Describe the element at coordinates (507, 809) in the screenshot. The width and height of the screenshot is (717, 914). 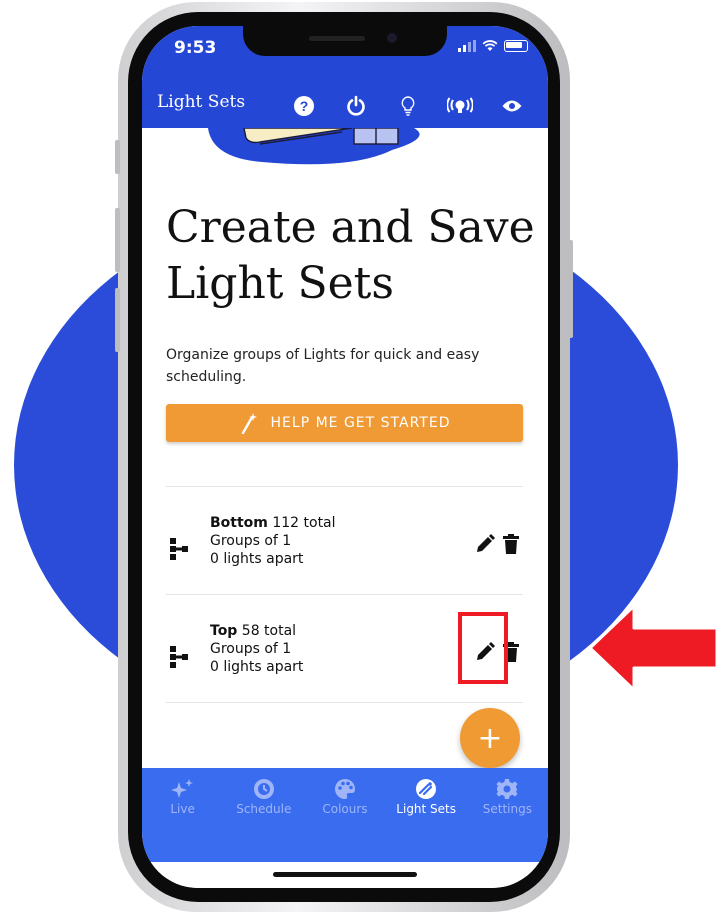
I see `tab-label: Settings` at that location.